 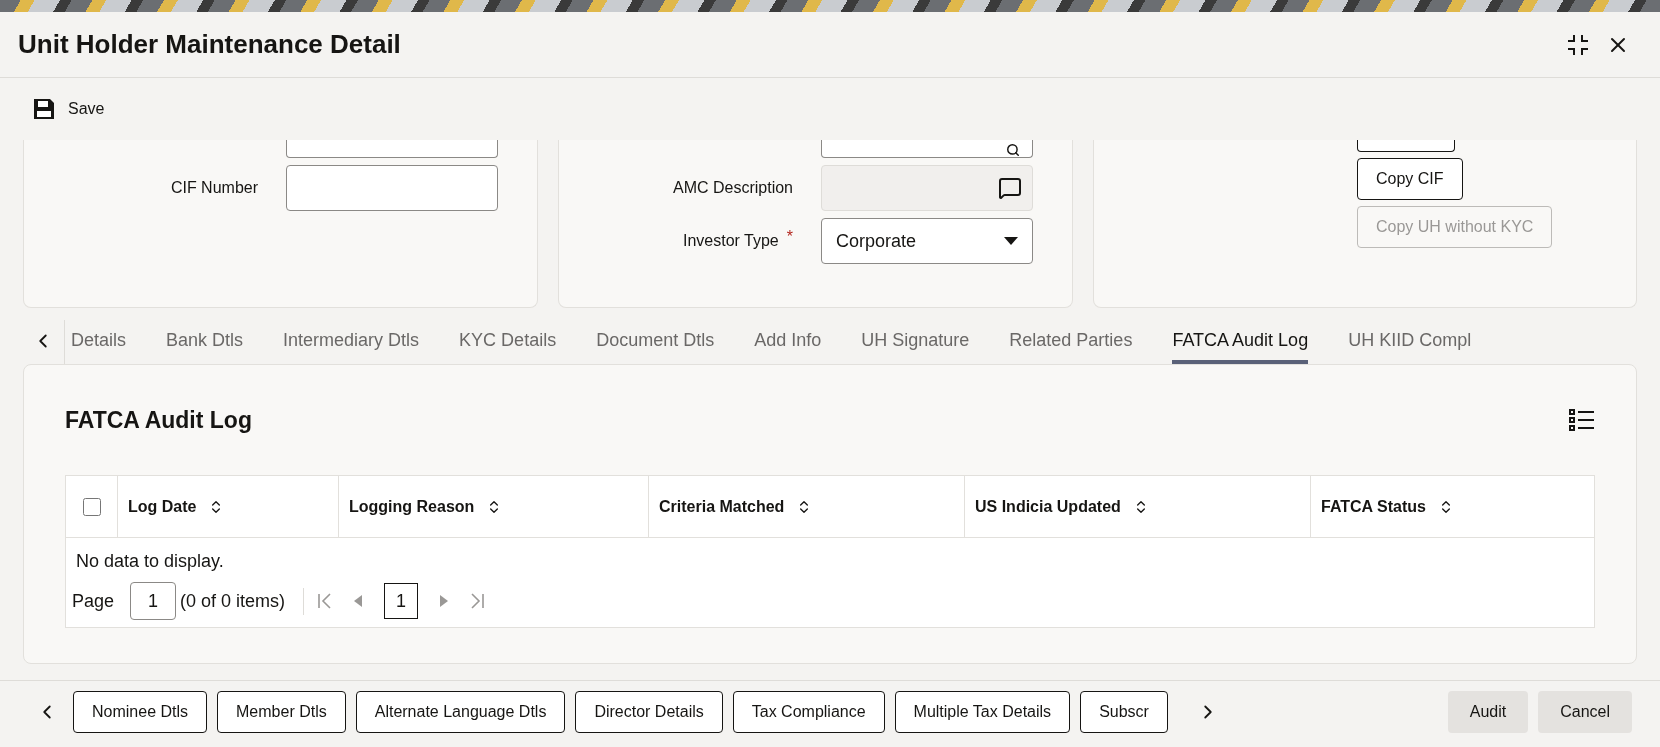 I want to click on copy-button: Copy CIF, so click(x=1410, y=179).